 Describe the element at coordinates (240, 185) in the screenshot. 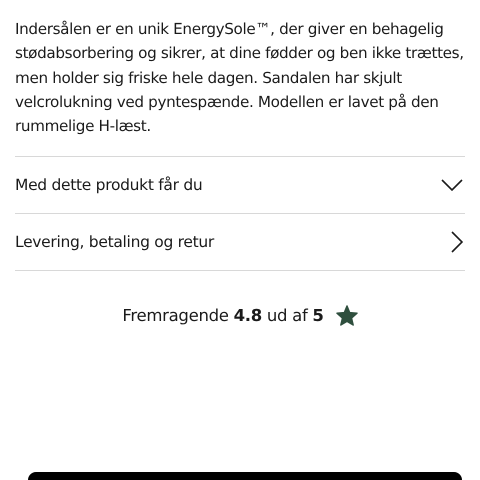

I see `section-row: Med dette produkt får du` at that location.